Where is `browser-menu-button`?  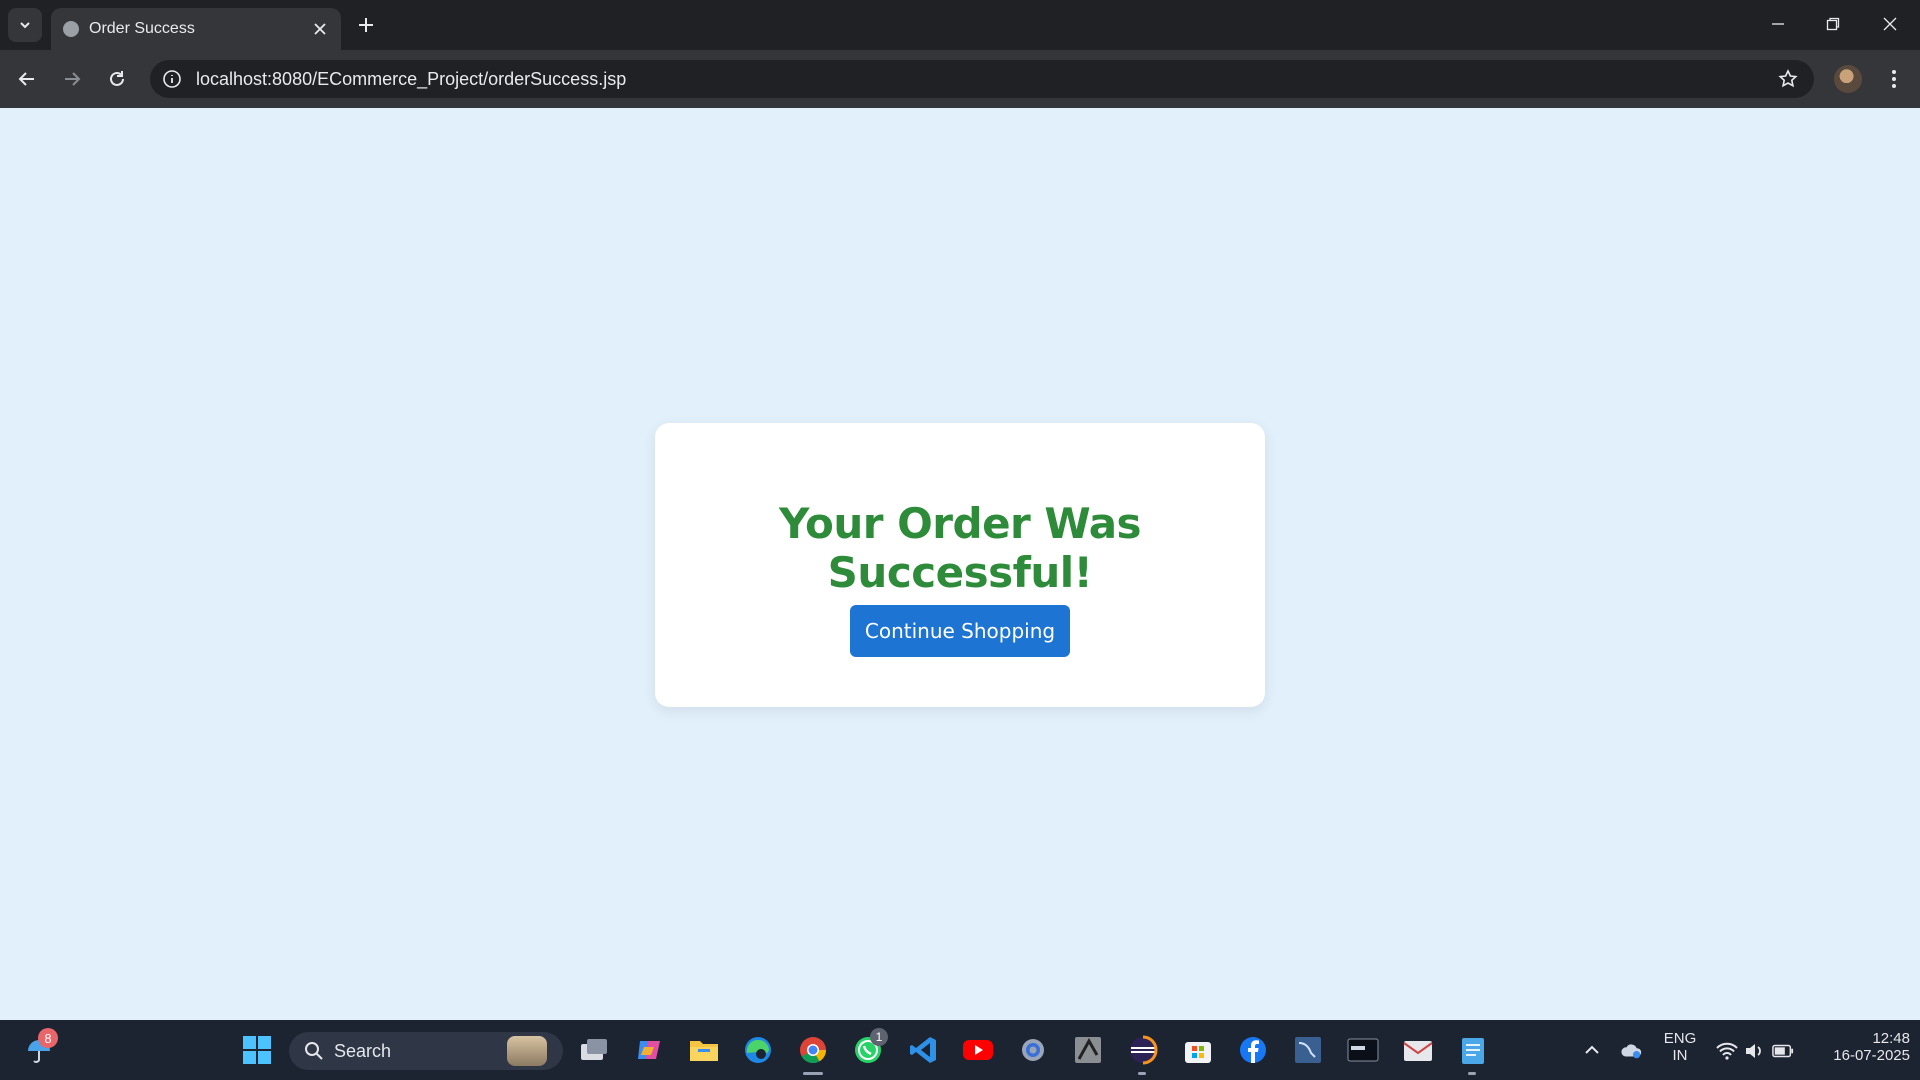
browser-menu-button is located at coordinates (1894, 79).